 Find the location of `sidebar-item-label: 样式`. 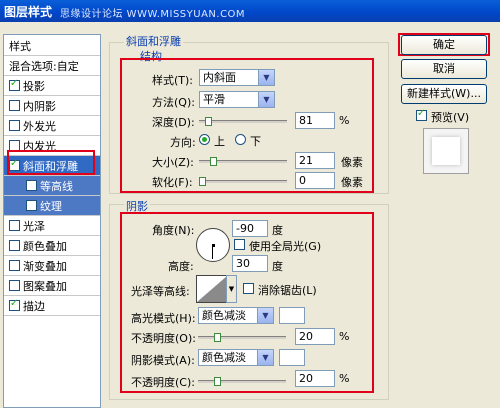

sidebar-item-label: 样式 is located at coordinates (20, 46).